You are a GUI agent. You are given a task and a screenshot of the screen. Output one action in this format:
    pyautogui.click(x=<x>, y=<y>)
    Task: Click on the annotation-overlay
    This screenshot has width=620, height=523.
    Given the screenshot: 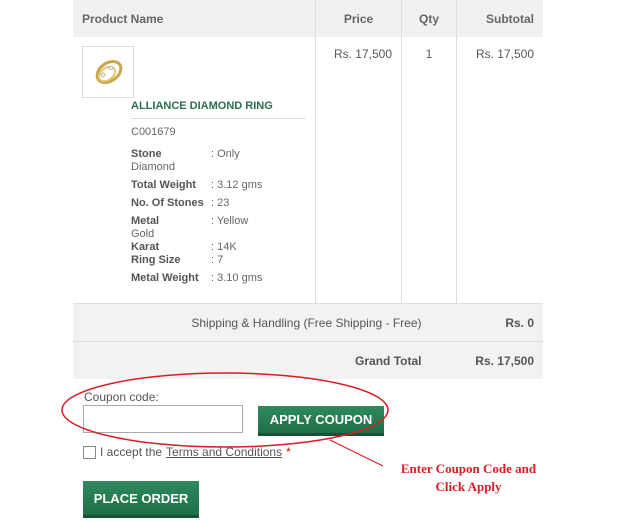 What is the action you would take?
    pyautogui.click(x=225, y=419)
    